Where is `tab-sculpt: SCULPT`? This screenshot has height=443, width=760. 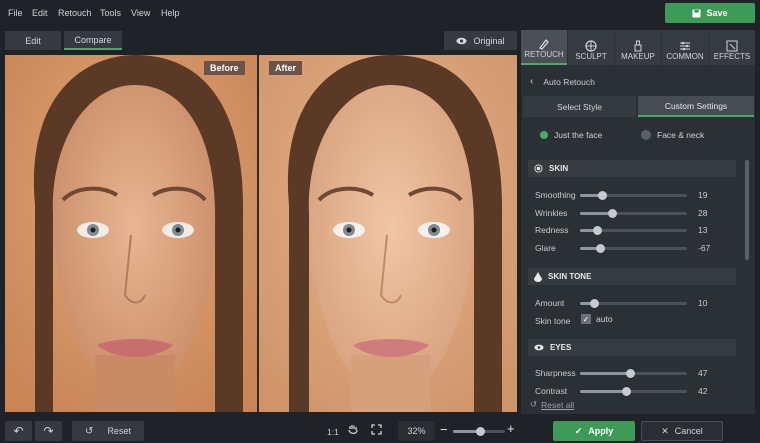 tab-sculpt: SCULPT is located at coordinates (591, 47).